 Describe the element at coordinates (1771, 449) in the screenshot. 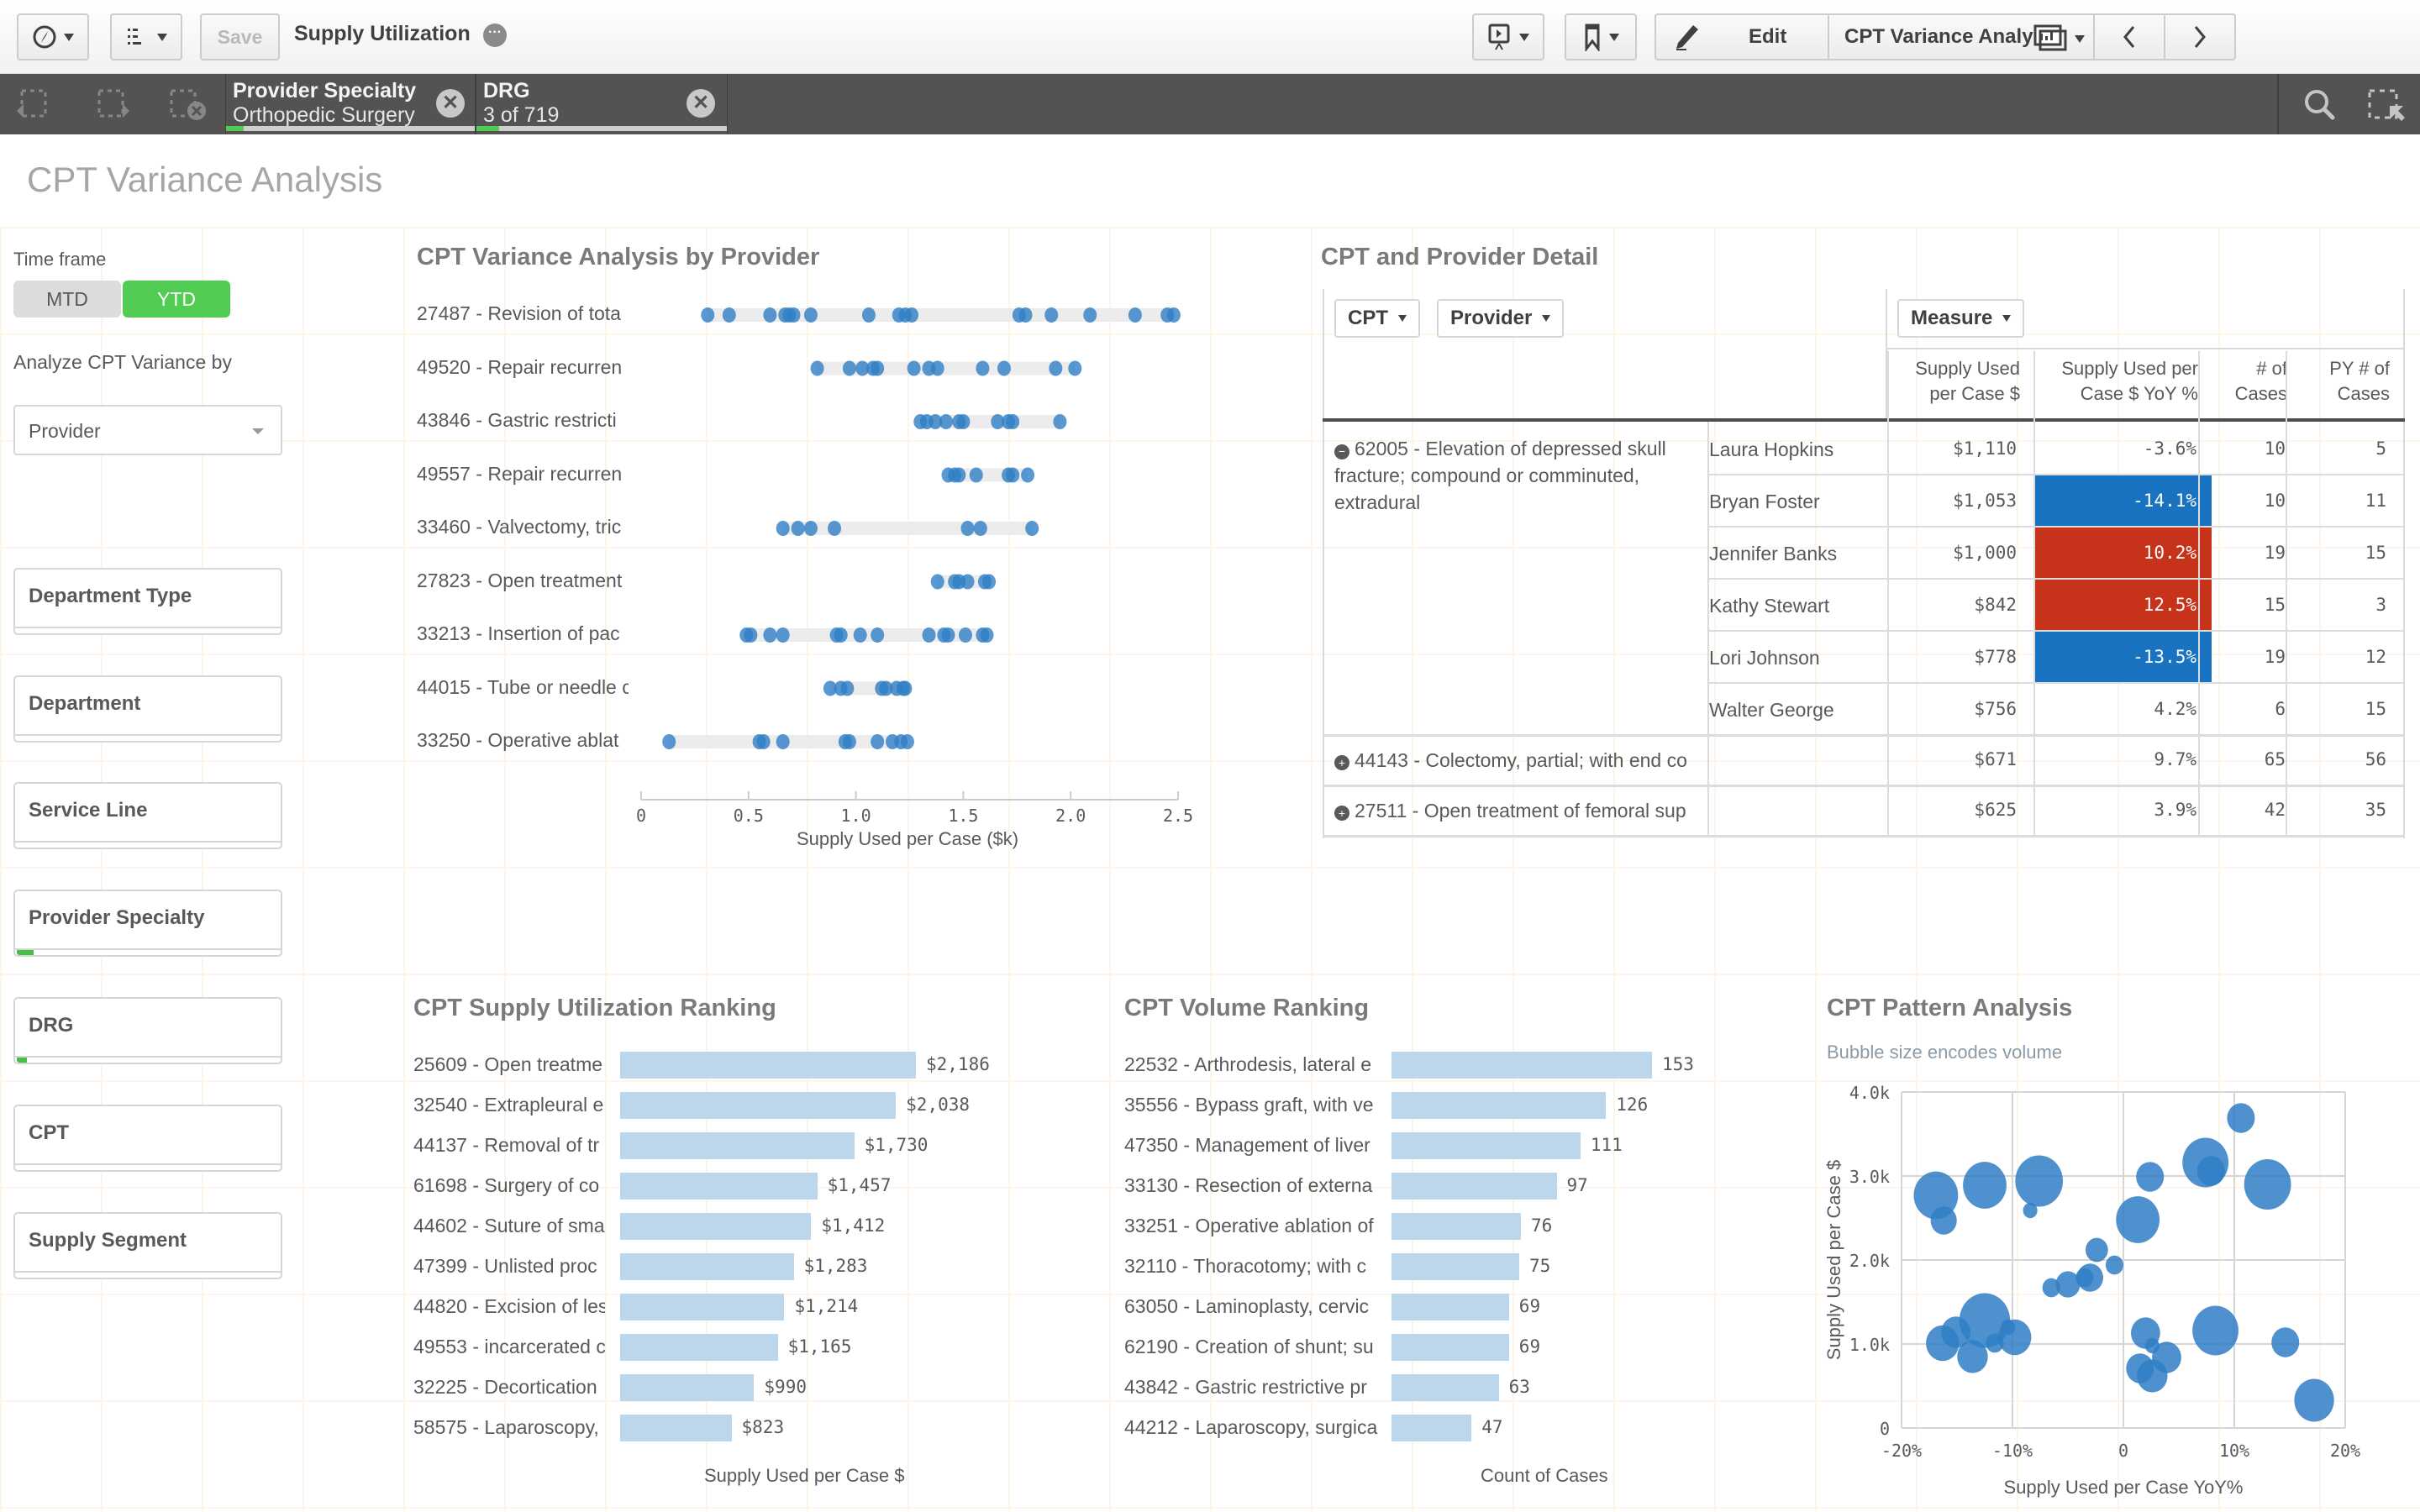

I see `provider-name: Laura Hopkins` at that location.